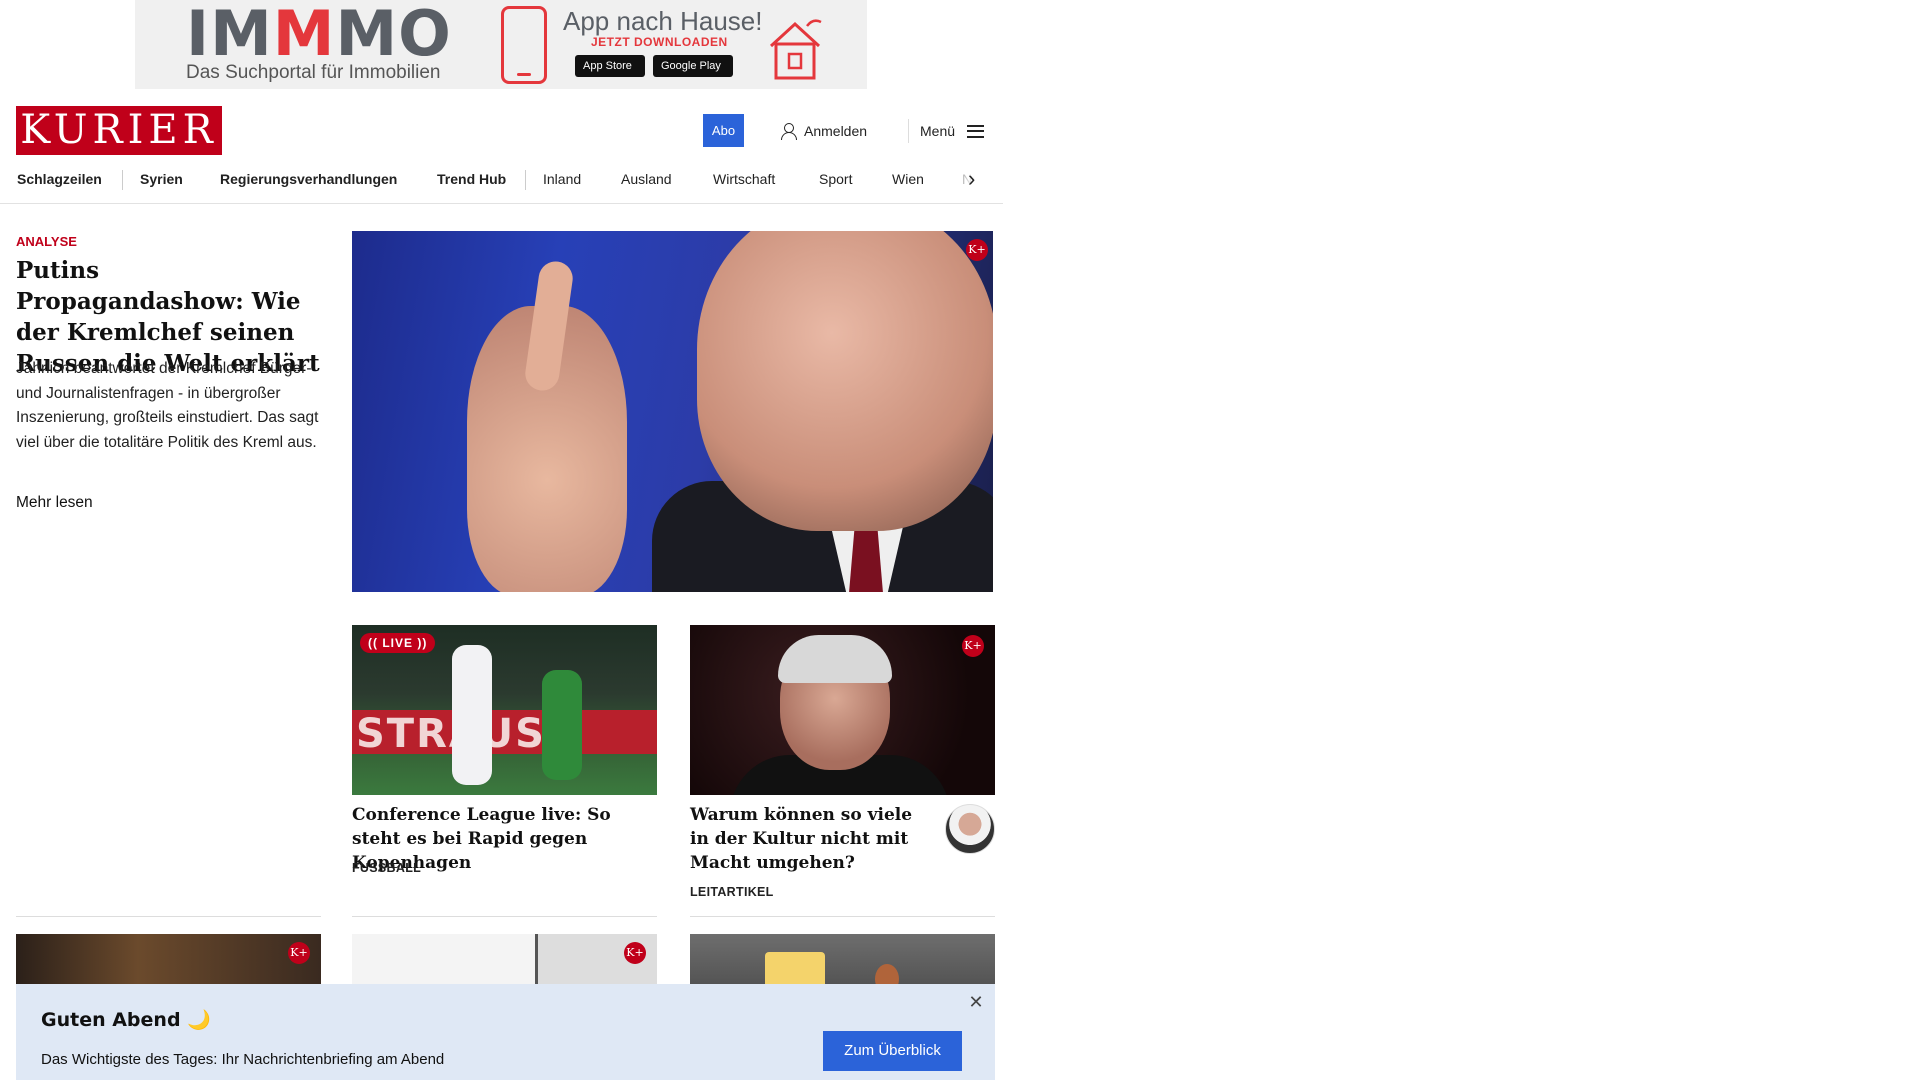 The height and width of the screenshot is (1080, 1920). Describe the element at coordinates (836, 131) in the screenshot. I see `login-label: Anmelden` at that location.